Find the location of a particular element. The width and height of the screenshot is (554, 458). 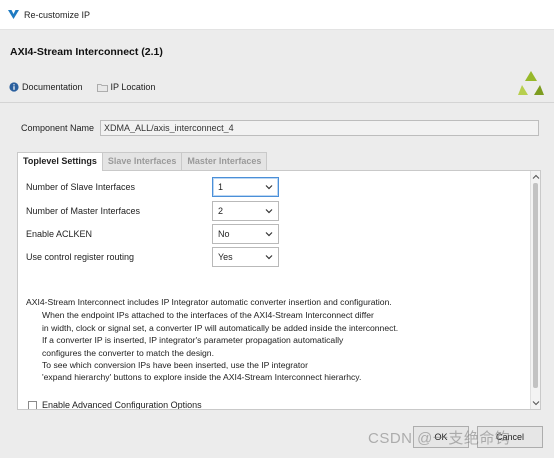

ip-location-link: IP Location is located at coordinates (126, 87).